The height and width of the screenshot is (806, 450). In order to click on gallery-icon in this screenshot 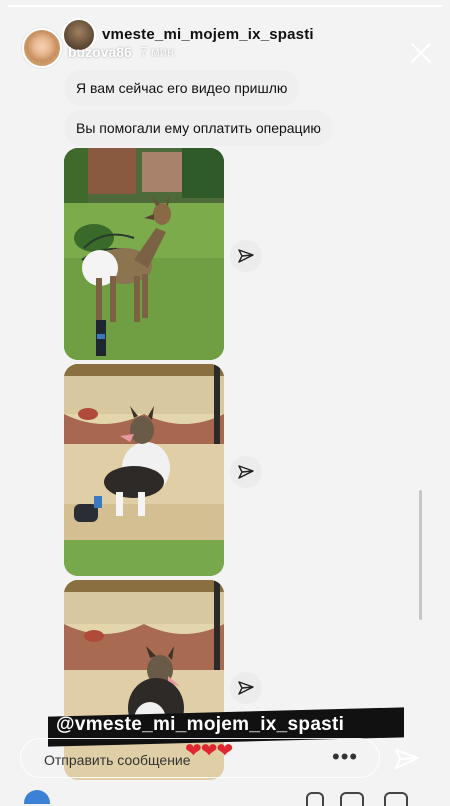, I will do `click(352, 799)`.